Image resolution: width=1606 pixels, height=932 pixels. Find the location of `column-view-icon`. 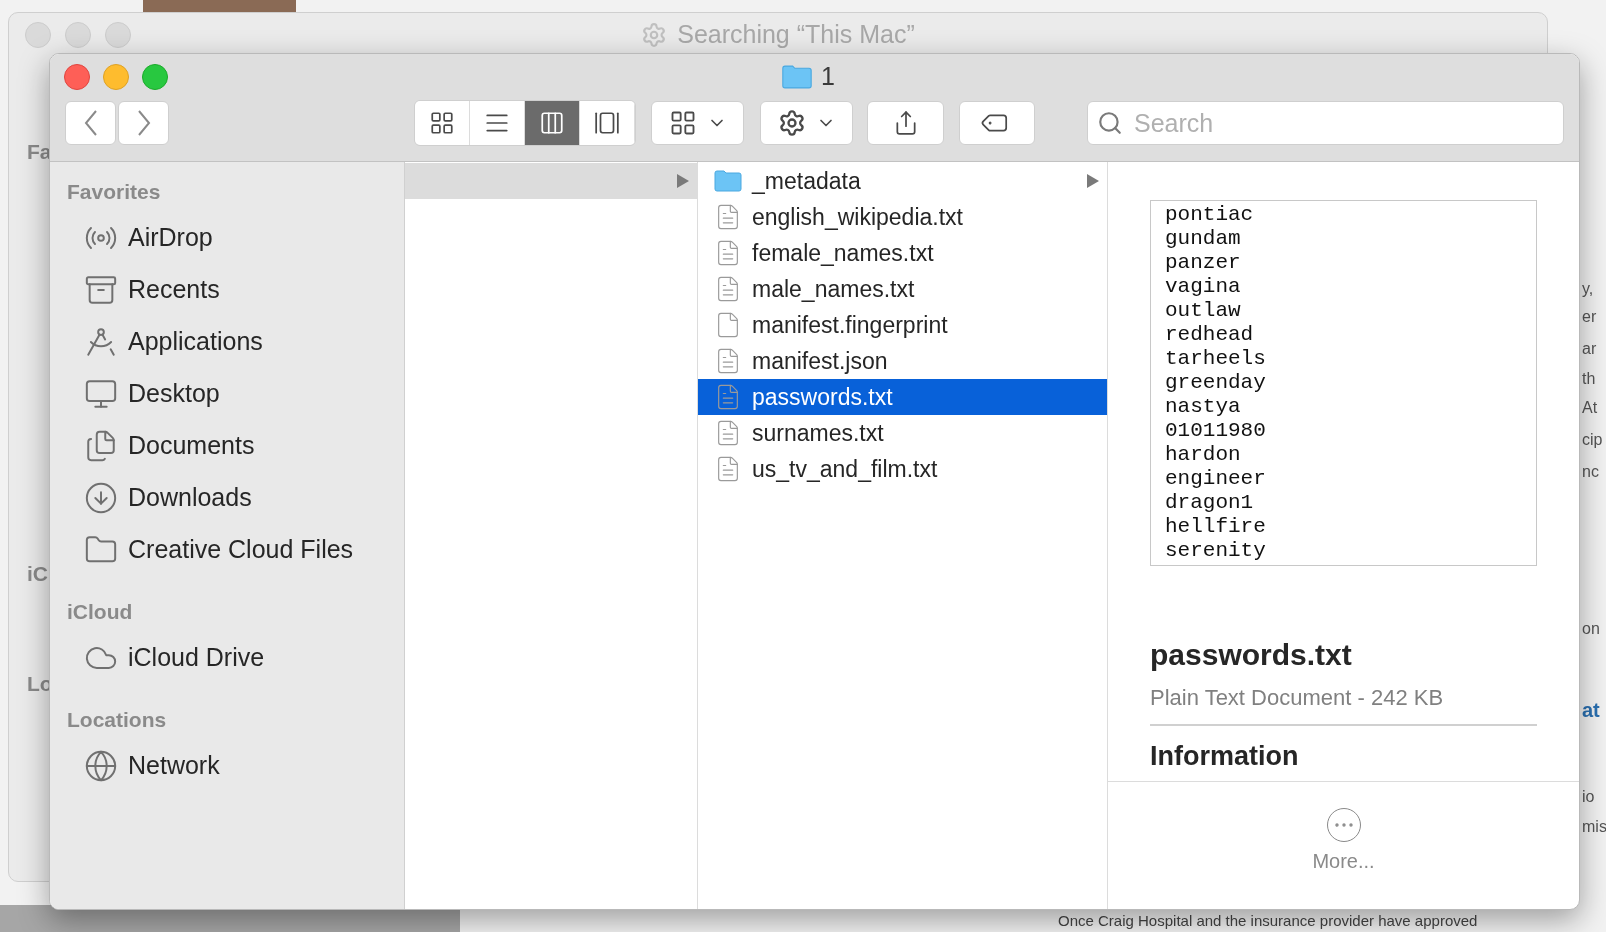

column-view-icon is located at coordinates (552, 123).